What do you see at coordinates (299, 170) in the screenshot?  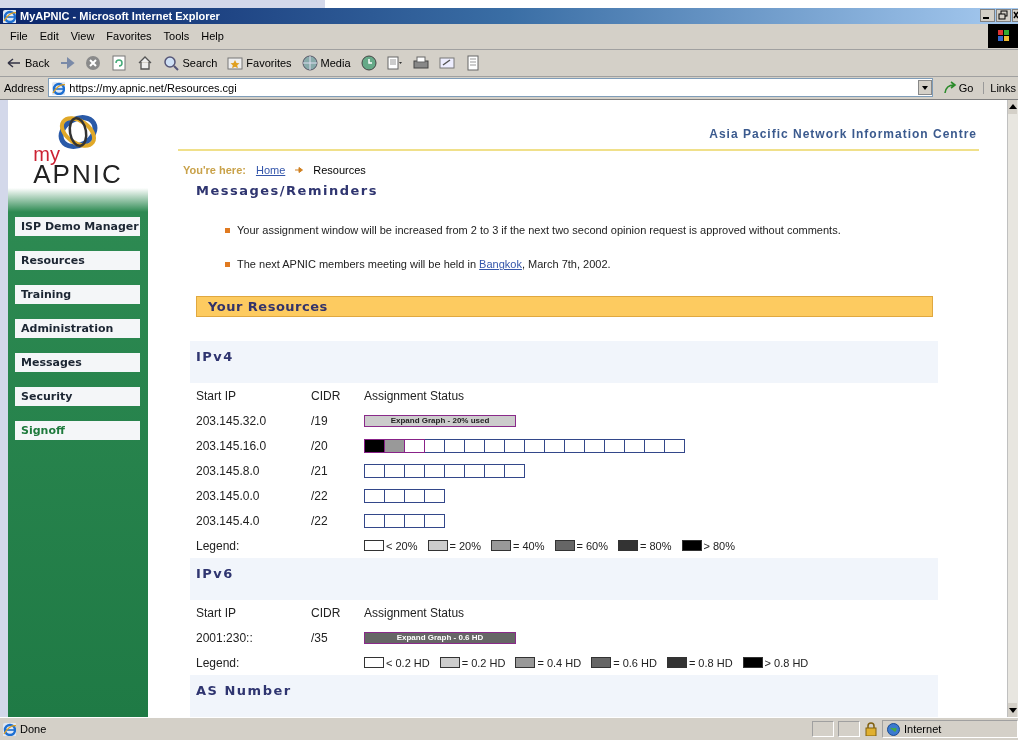 I see `arrow-icon` at bounding box center [299, 170].